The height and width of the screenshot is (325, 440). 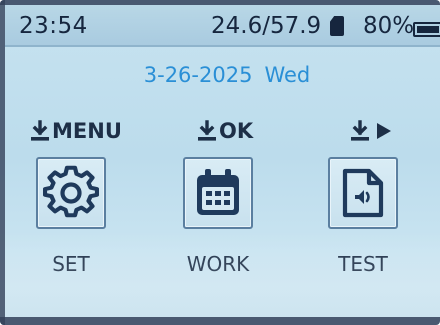 I want to click on battery-icon, so click(x=426, y=29).